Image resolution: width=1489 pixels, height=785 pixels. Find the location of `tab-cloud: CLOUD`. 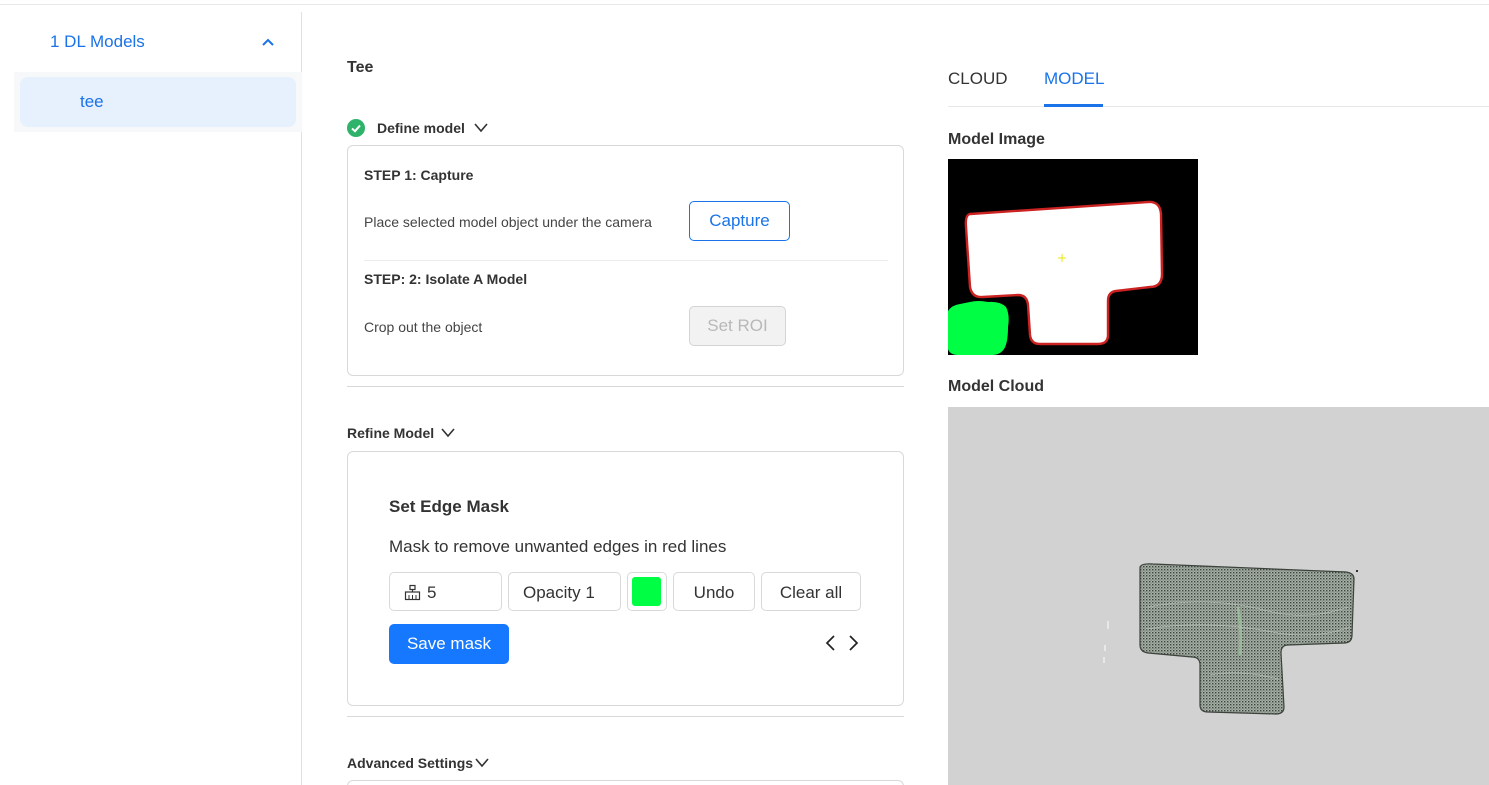

tab-cloud: CLOUD is located at coordinates (978, 79).